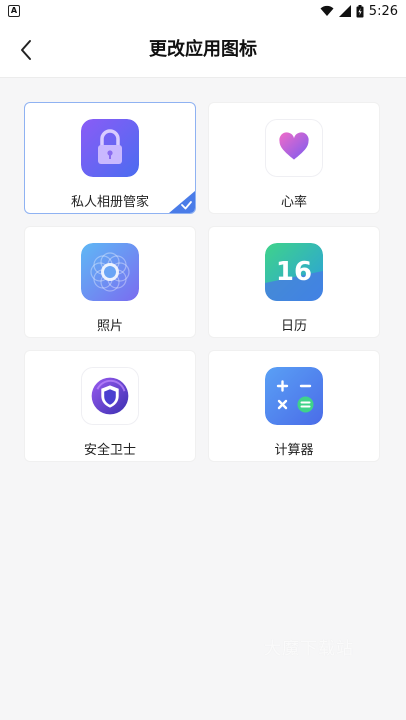  What do you see at coordinates (294, 148) in the screenshot?
I see `heart-icon` at bounding box center [294, 148].